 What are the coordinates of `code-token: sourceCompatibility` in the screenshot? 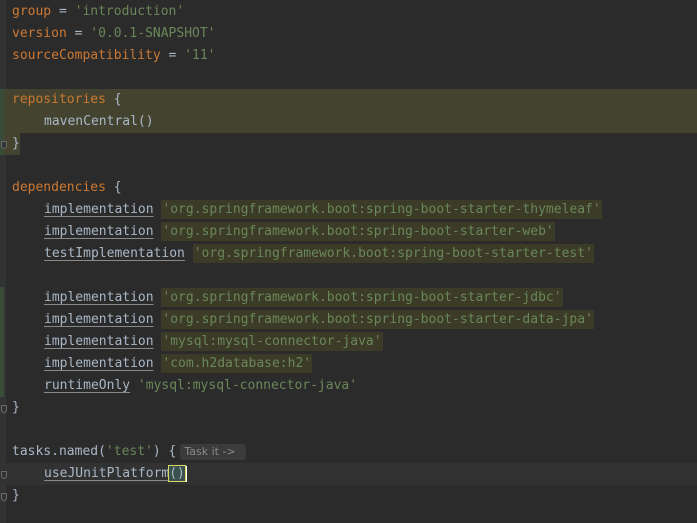 It's located at (86, 55).